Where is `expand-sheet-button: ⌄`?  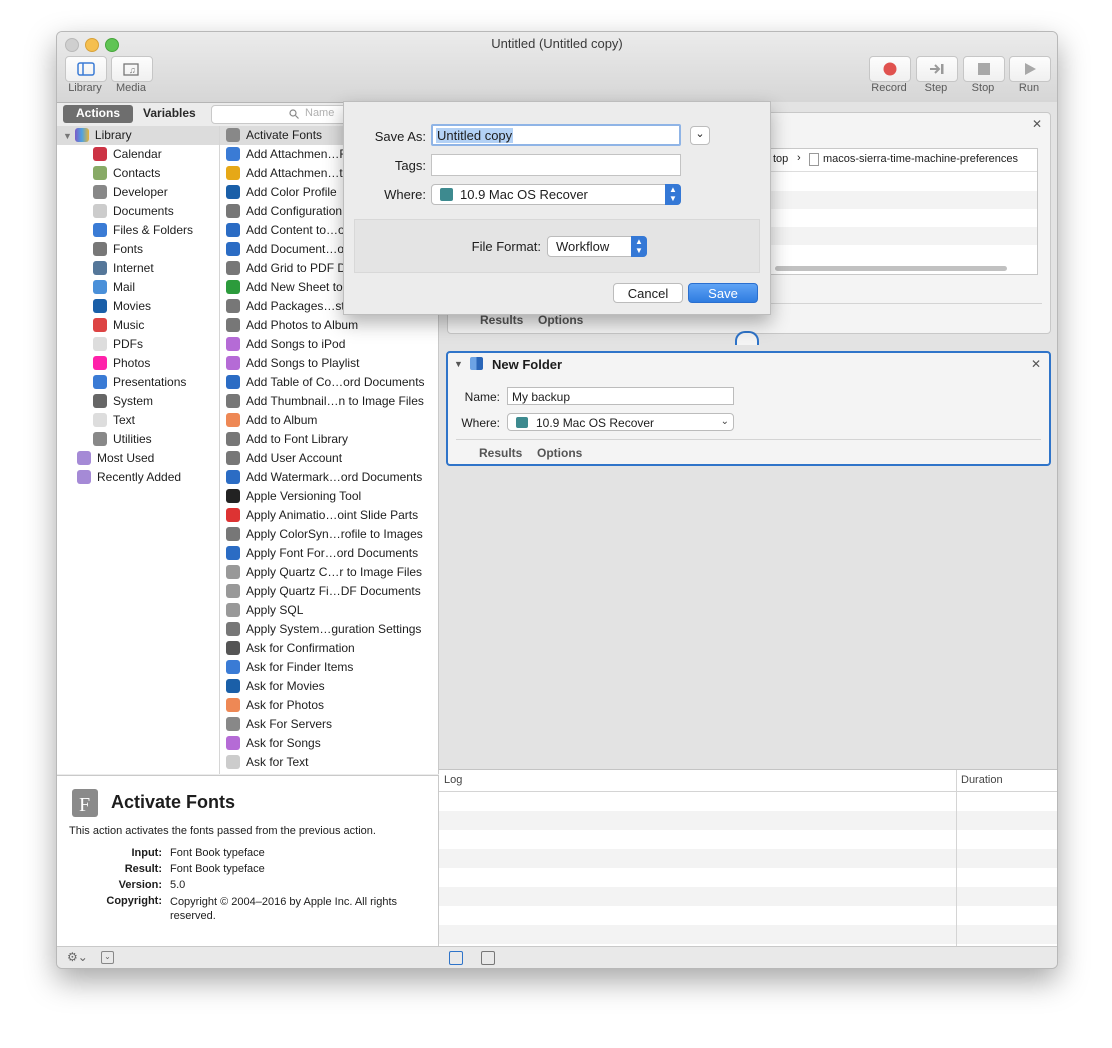
expand-sheet-button: ⌄ is located at coordinates (700, 135).